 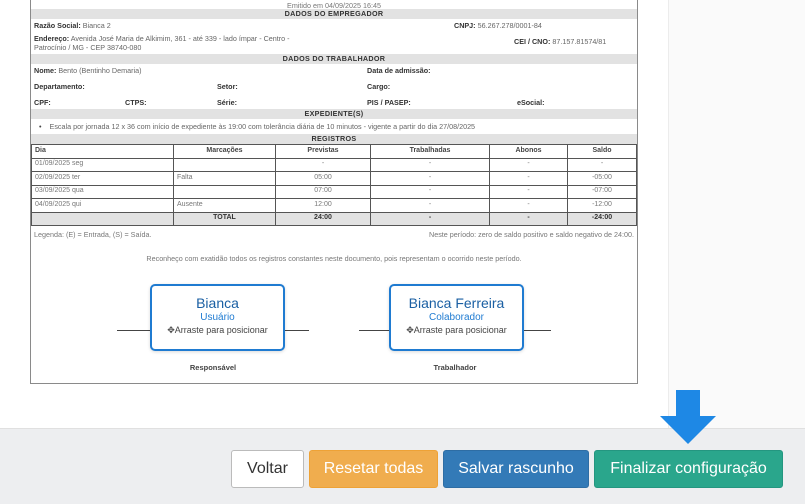 What do you see at coordinates (334, 139) in the screenshot?
I see `section-records: REGISTROS` at bounding box center [334, 139].